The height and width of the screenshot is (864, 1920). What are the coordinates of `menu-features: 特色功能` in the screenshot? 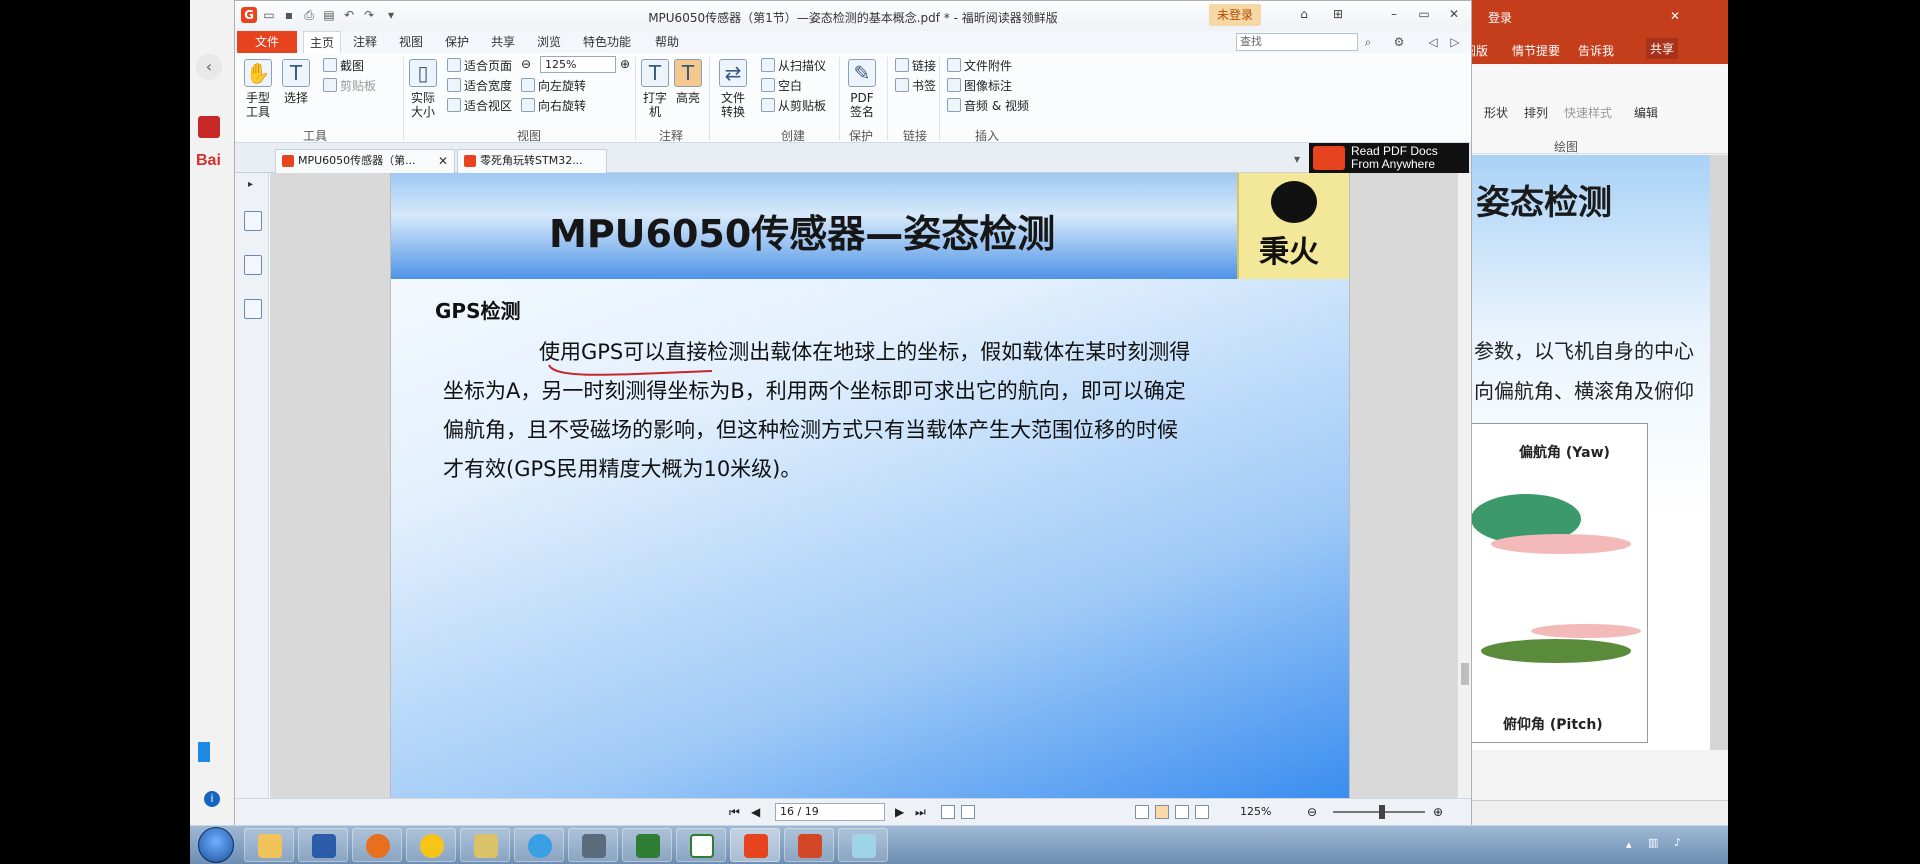 It's located at (607, 42).